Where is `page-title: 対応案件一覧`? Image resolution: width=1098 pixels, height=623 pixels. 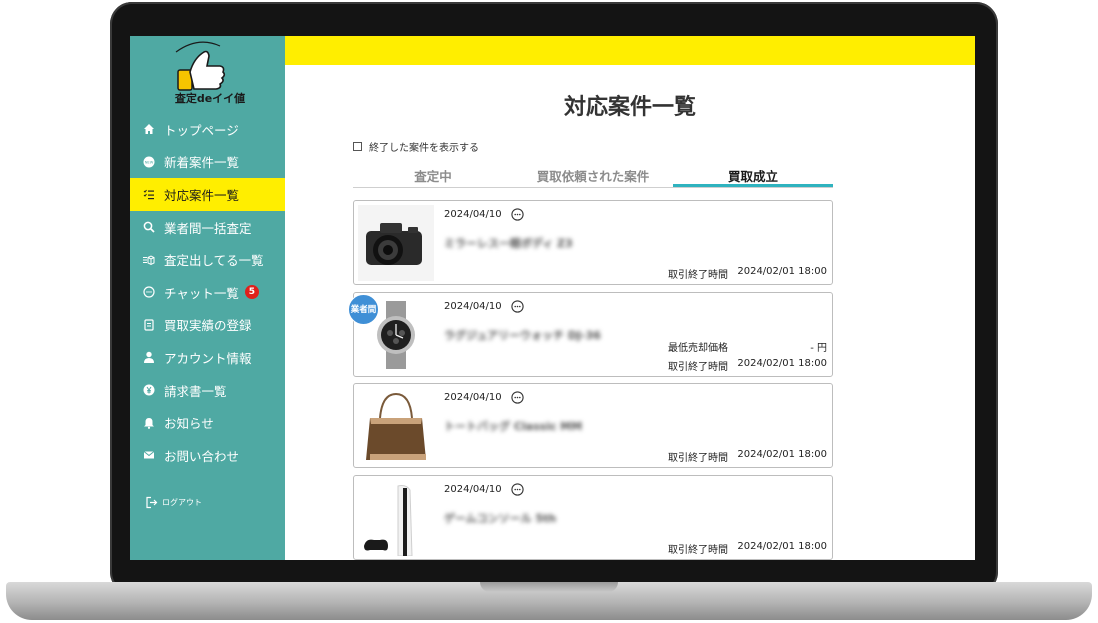 page-title: 対応案件一覧 is located at coordinates (629, 107).